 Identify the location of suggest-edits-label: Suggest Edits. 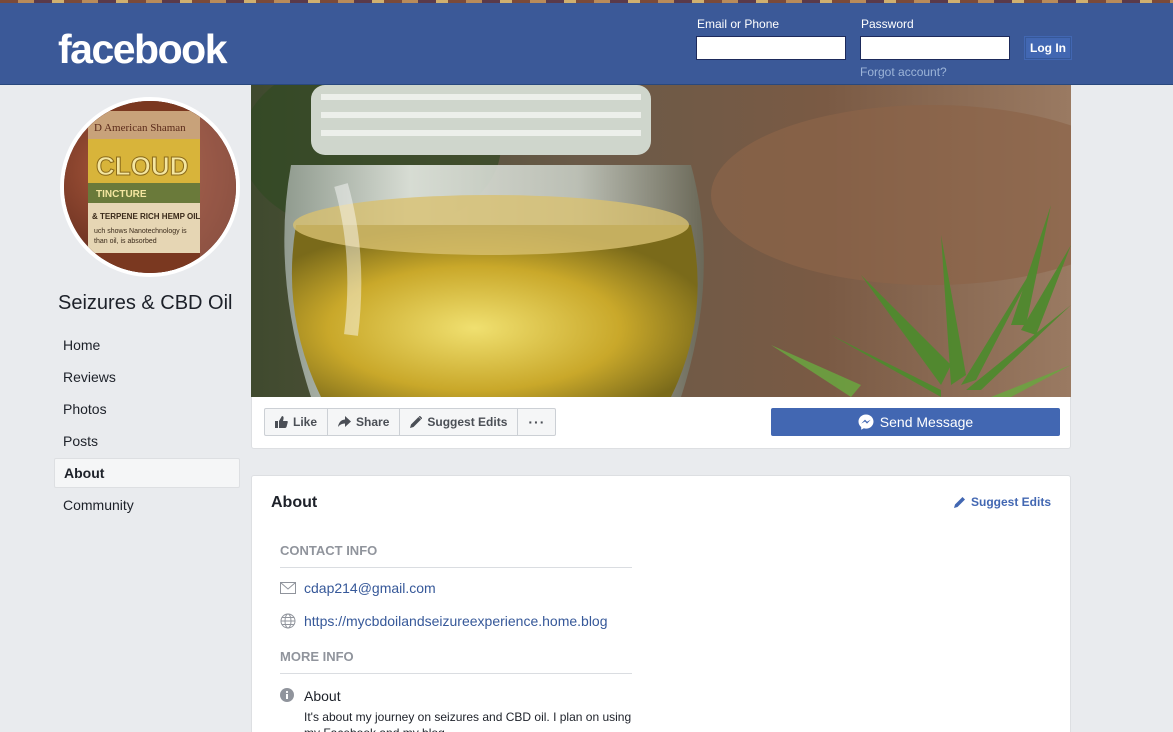
(467, 422).